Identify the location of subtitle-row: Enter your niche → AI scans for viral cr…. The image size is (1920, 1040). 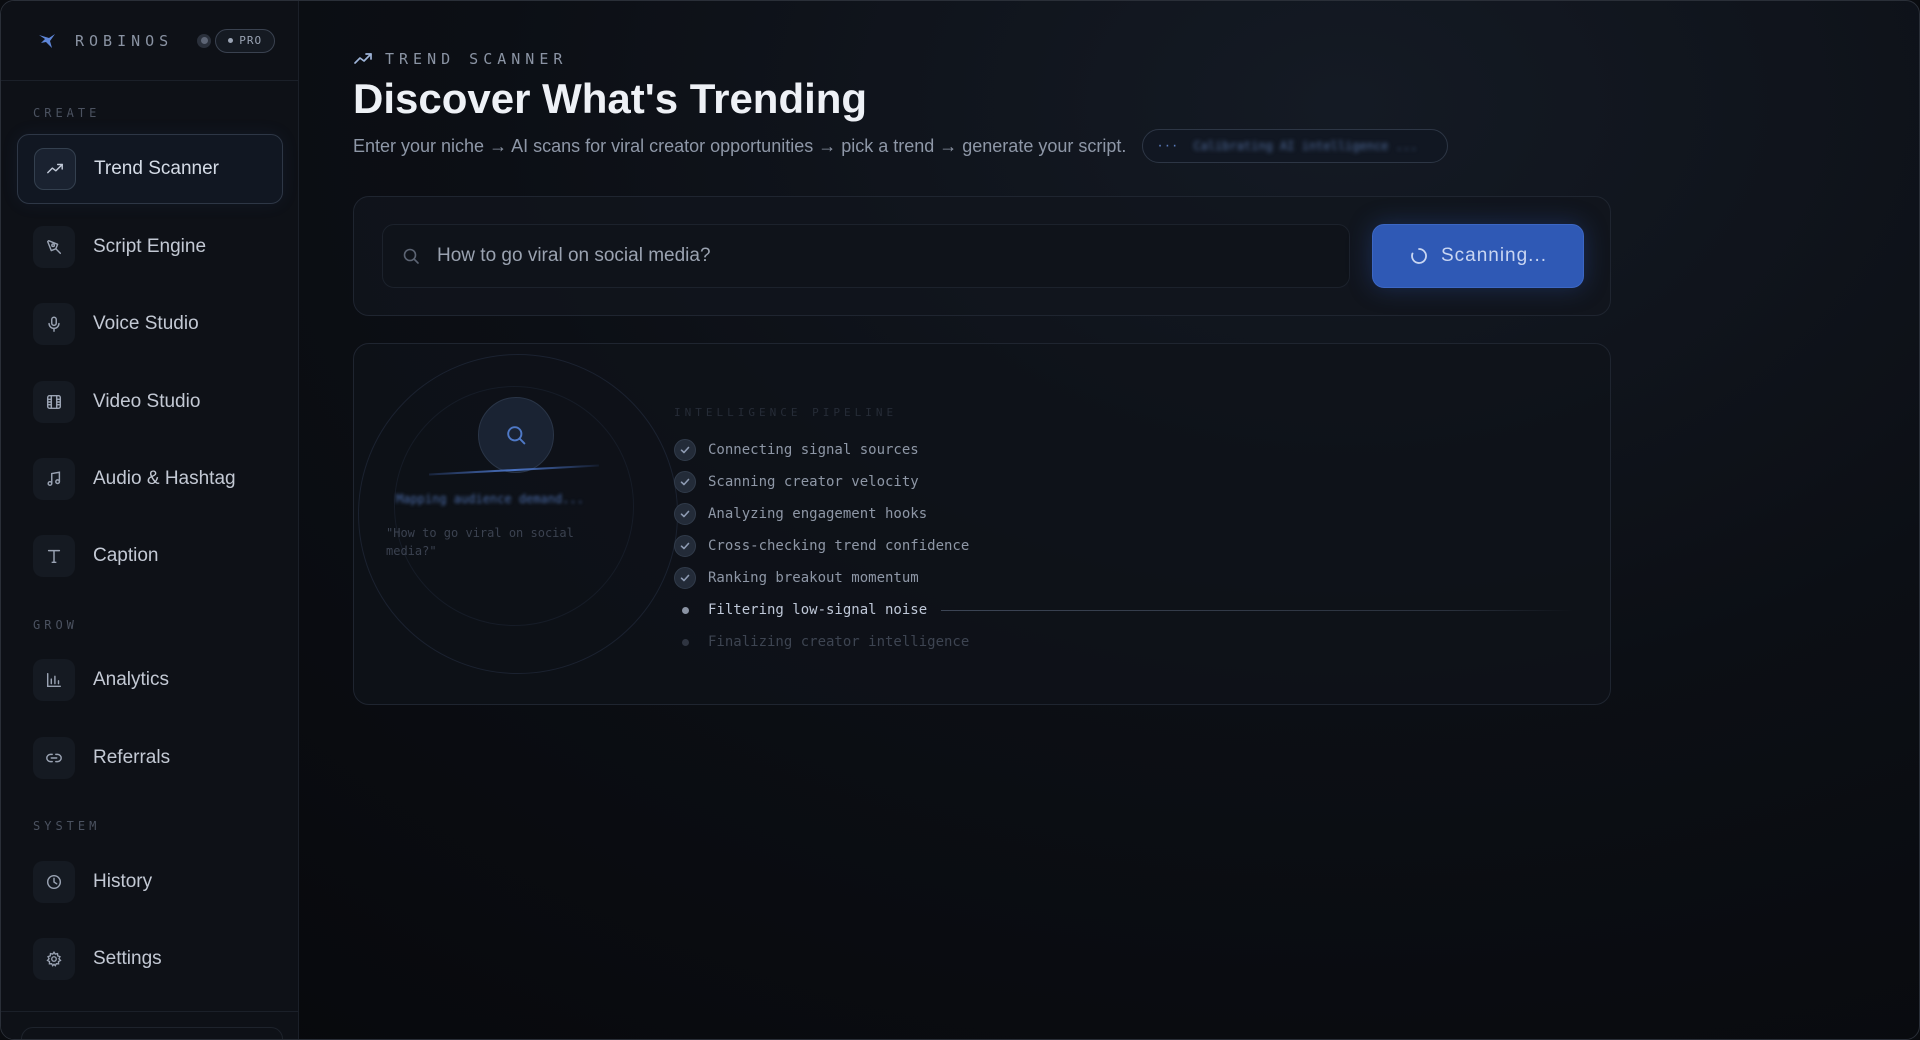
(901, 146).